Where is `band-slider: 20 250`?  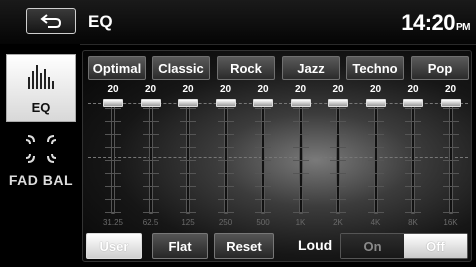
band-slider: 20 250 is located at coordinates (226, 157).